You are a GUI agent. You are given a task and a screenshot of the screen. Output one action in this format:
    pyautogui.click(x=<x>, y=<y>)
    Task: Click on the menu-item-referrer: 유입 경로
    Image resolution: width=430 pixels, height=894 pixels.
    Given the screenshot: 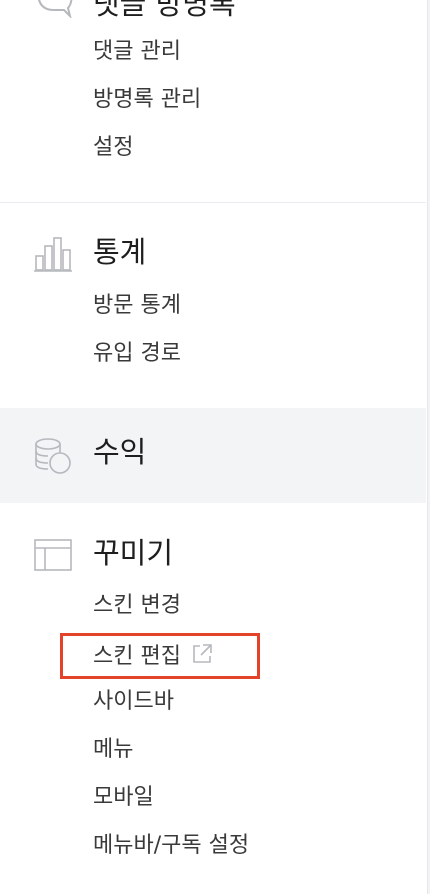 What is the action you would take?
    pyautogui.click(x=137, y=354)
    